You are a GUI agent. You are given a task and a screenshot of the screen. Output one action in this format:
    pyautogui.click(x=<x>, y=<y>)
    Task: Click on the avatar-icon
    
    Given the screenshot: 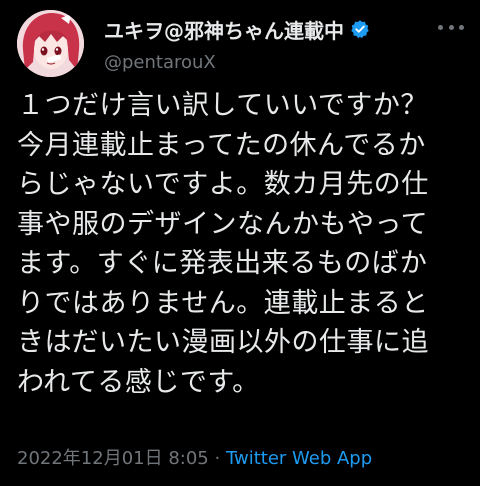 What is the action you would take?
    pyautogui.click(x=50, y=43)
    